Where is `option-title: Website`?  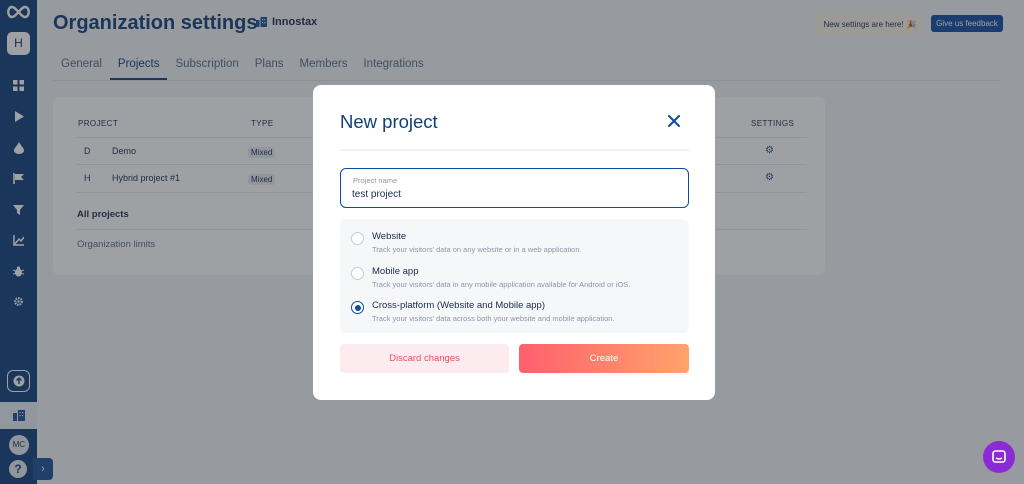 option-title: Website is located at coordinates (389, 236).